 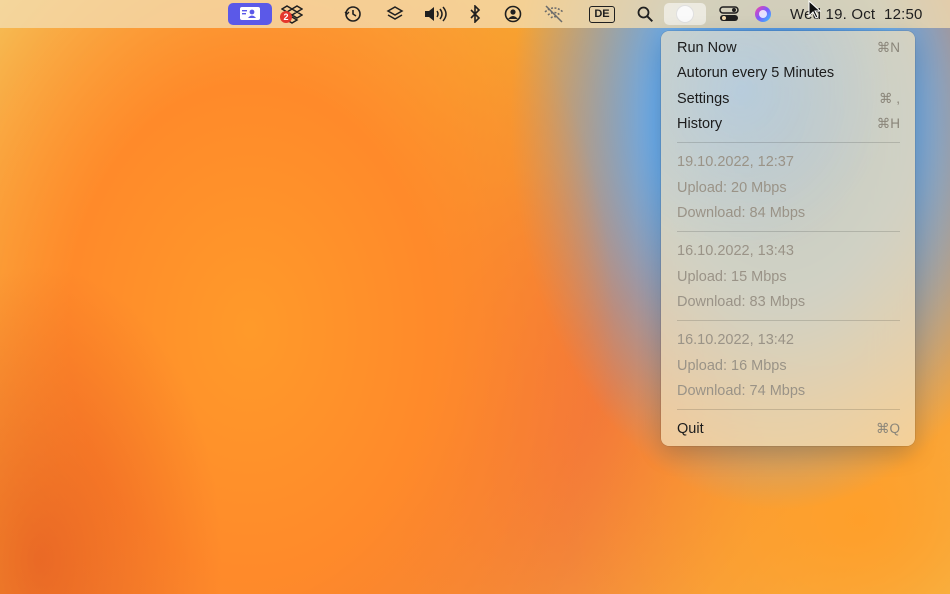 What do you see at coordinates (763, 14) in the screenshot?
I see `siri-icon` at bounding box center [763, 14].